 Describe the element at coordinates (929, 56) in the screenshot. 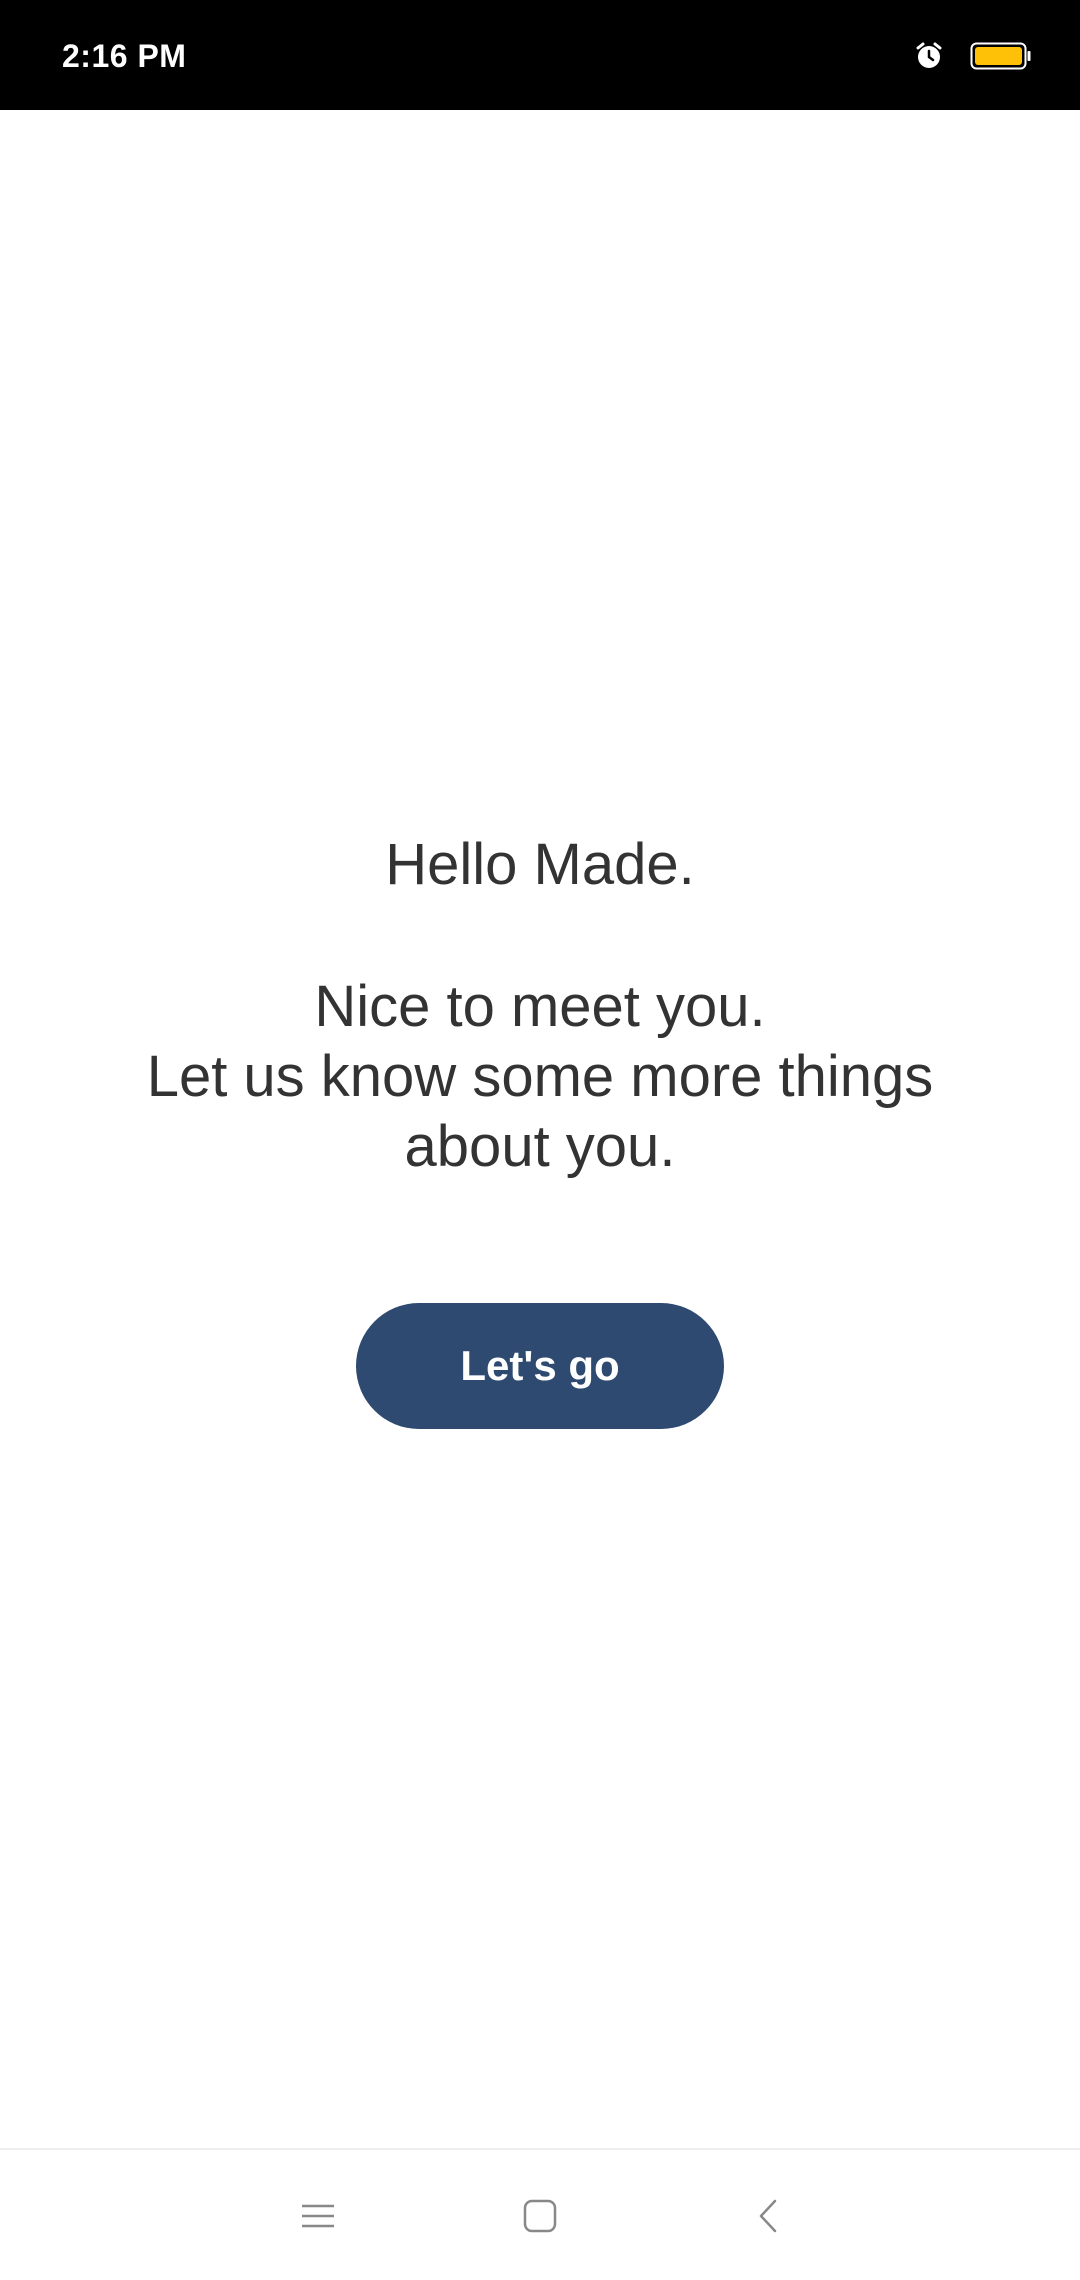

I see `alarm-icon` at that location.